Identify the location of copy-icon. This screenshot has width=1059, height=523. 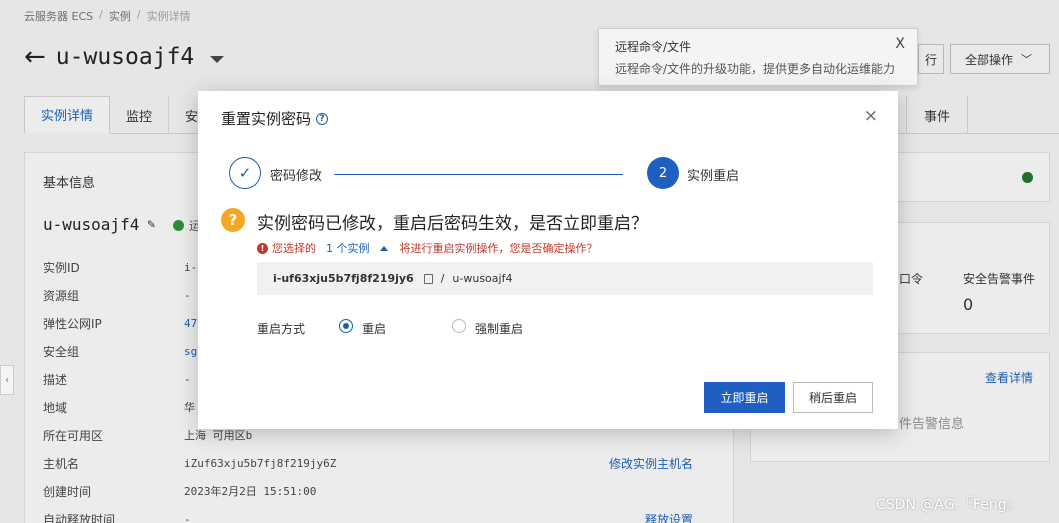
(428, 278).